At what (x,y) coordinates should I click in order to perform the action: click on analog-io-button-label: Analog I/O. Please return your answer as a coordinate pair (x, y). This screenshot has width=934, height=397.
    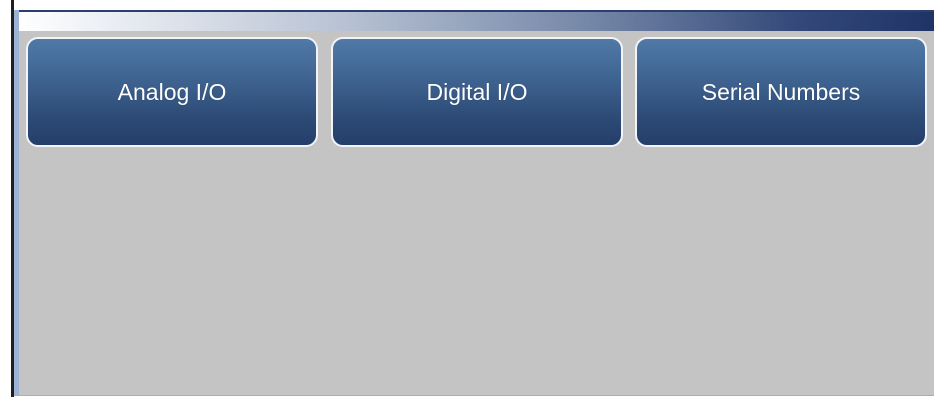
    Looking at the image, I should click on (172, 91).